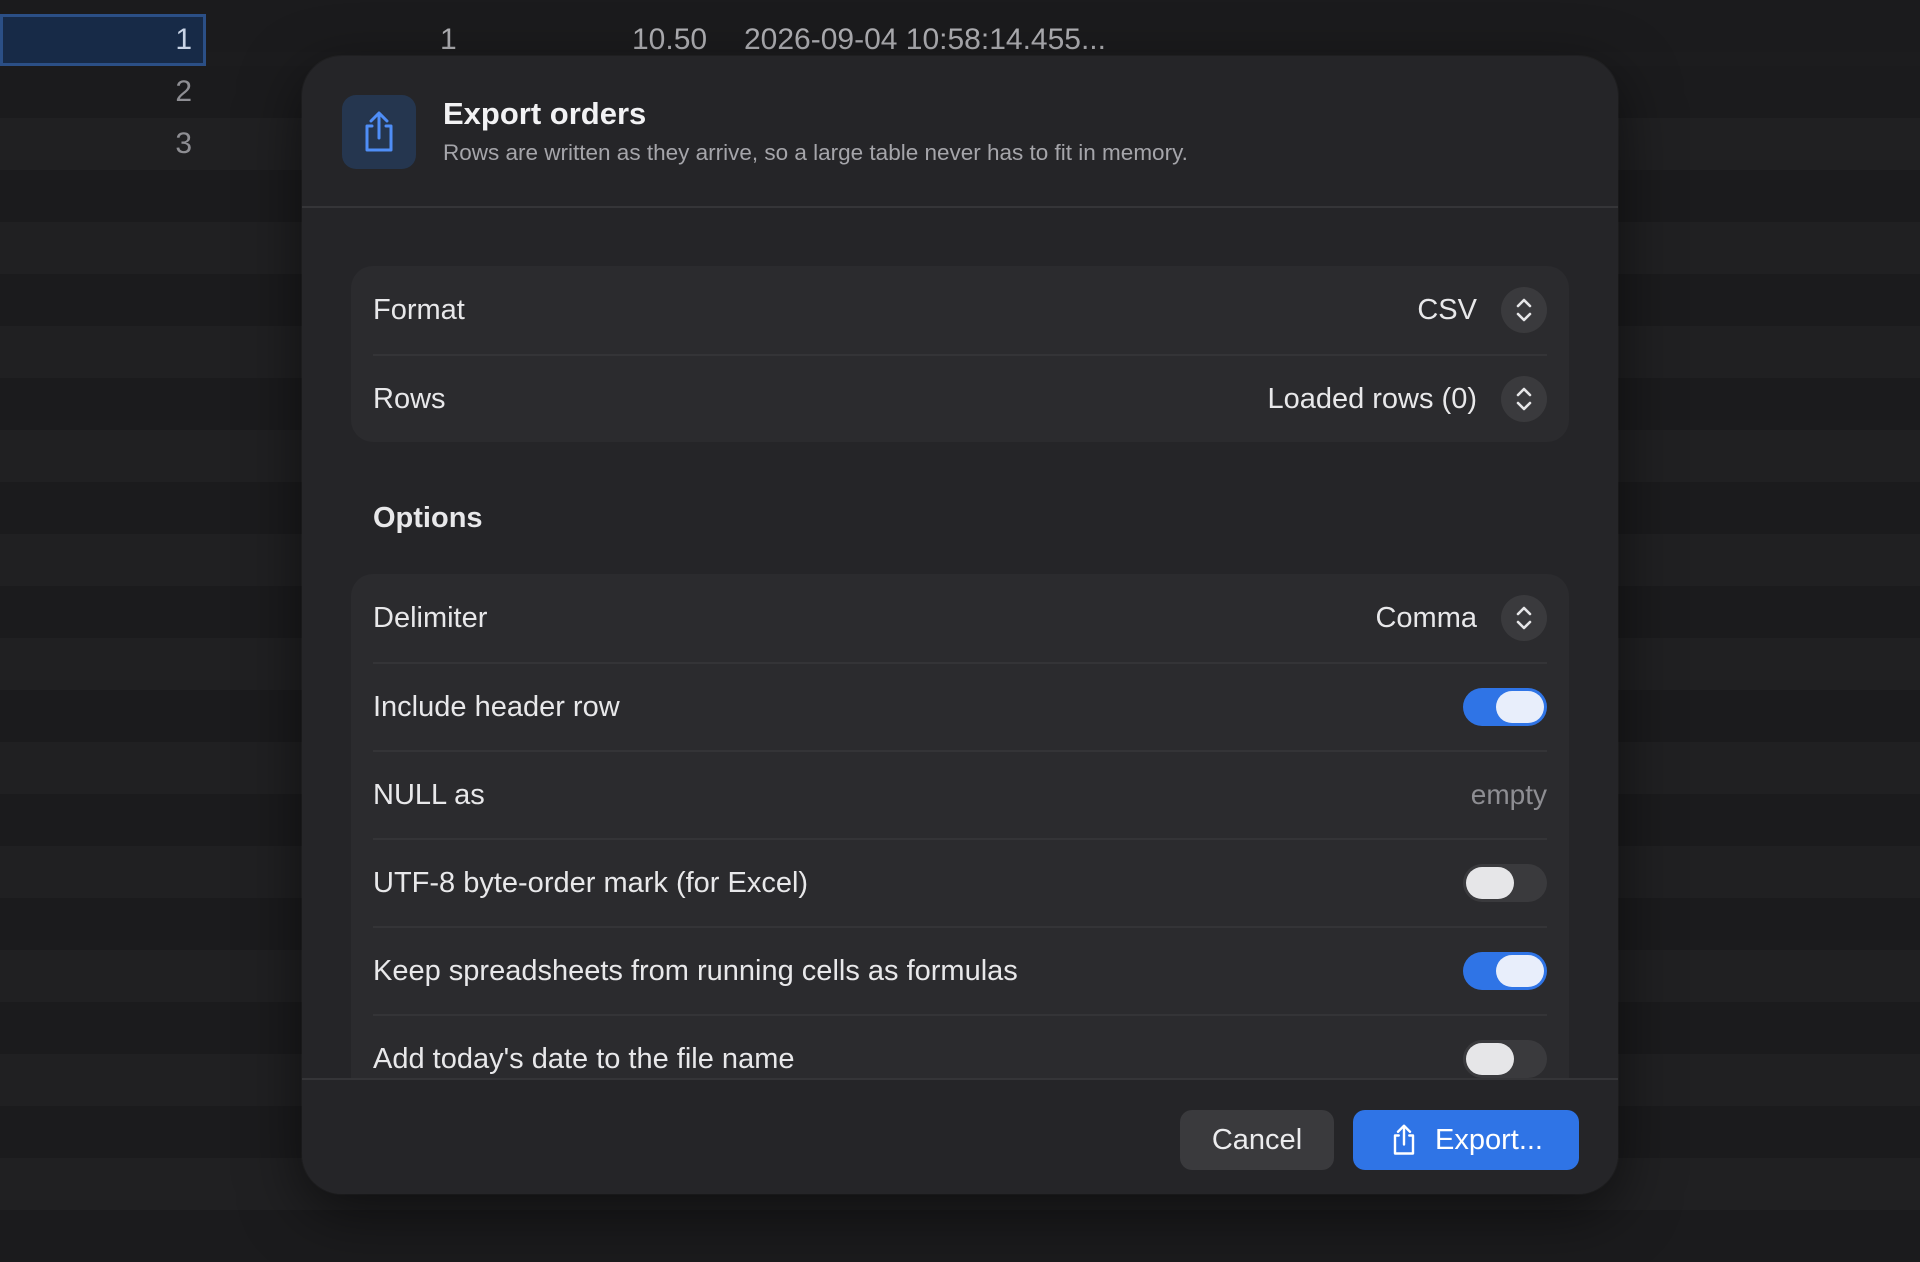 This screenshot has width=1920, height=1262. Describe the element at coordinates (1447, 310) in the screenshot. I see `format-value: CSV` at that location.